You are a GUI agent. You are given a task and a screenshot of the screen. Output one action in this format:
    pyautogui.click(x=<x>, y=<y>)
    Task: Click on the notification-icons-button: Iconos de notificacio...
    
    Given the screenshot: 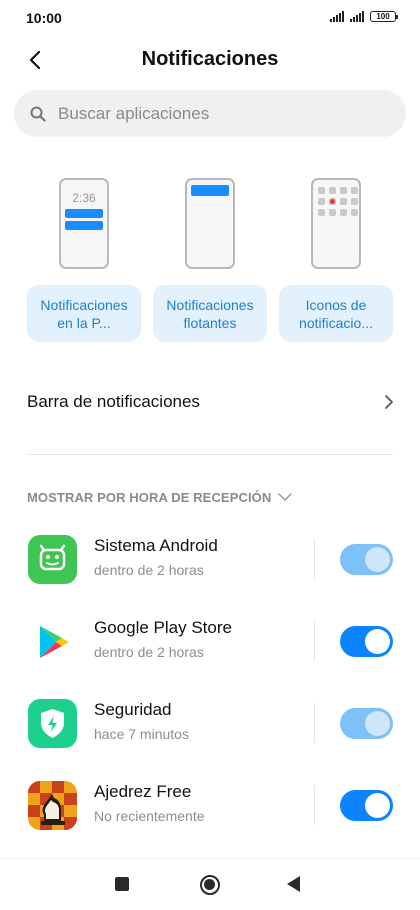 What is the action you would take?
    pyautogui.click(x=336, y=313)
    